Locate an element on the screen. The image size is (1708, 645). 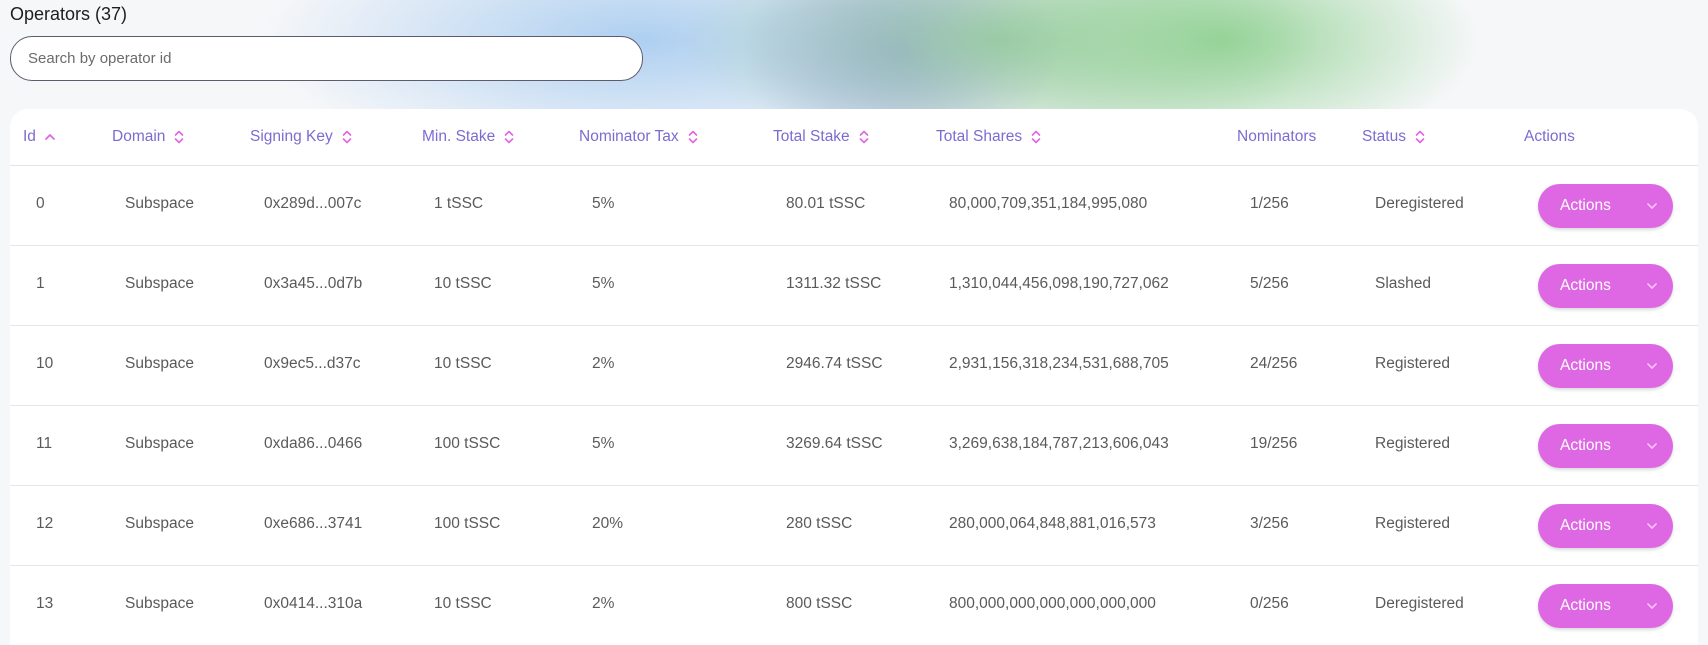
cell-total-shares: 2,931,156,318,234,531,688,705 is located at coordinates (1059, 363).